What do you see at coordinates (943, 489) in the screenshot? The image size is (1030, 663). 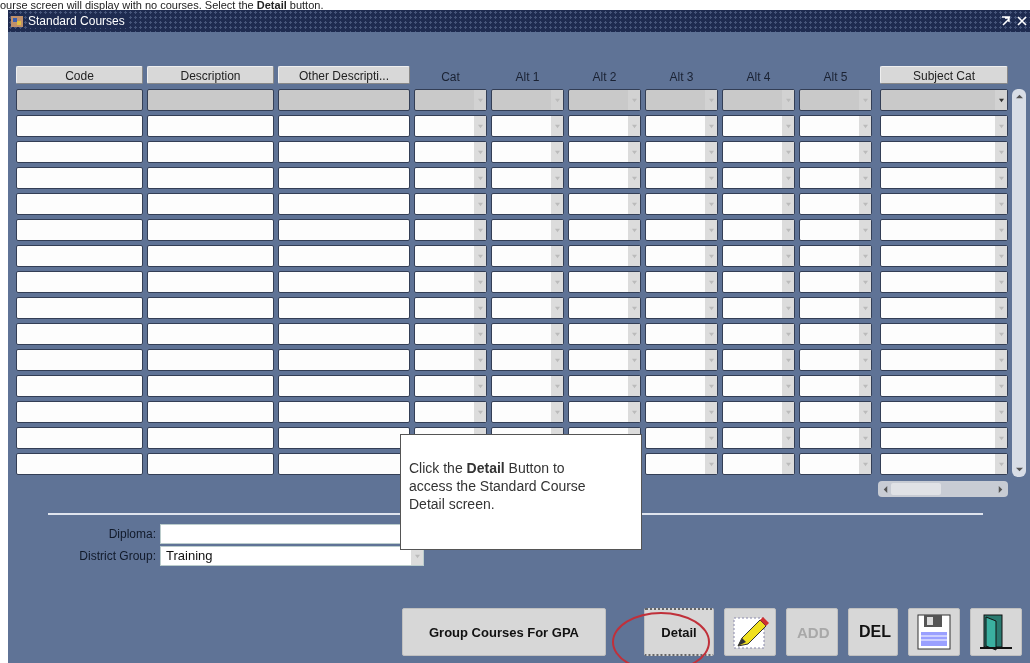 I see `horizontal-scrollbar` at bounding box center [943, 489].